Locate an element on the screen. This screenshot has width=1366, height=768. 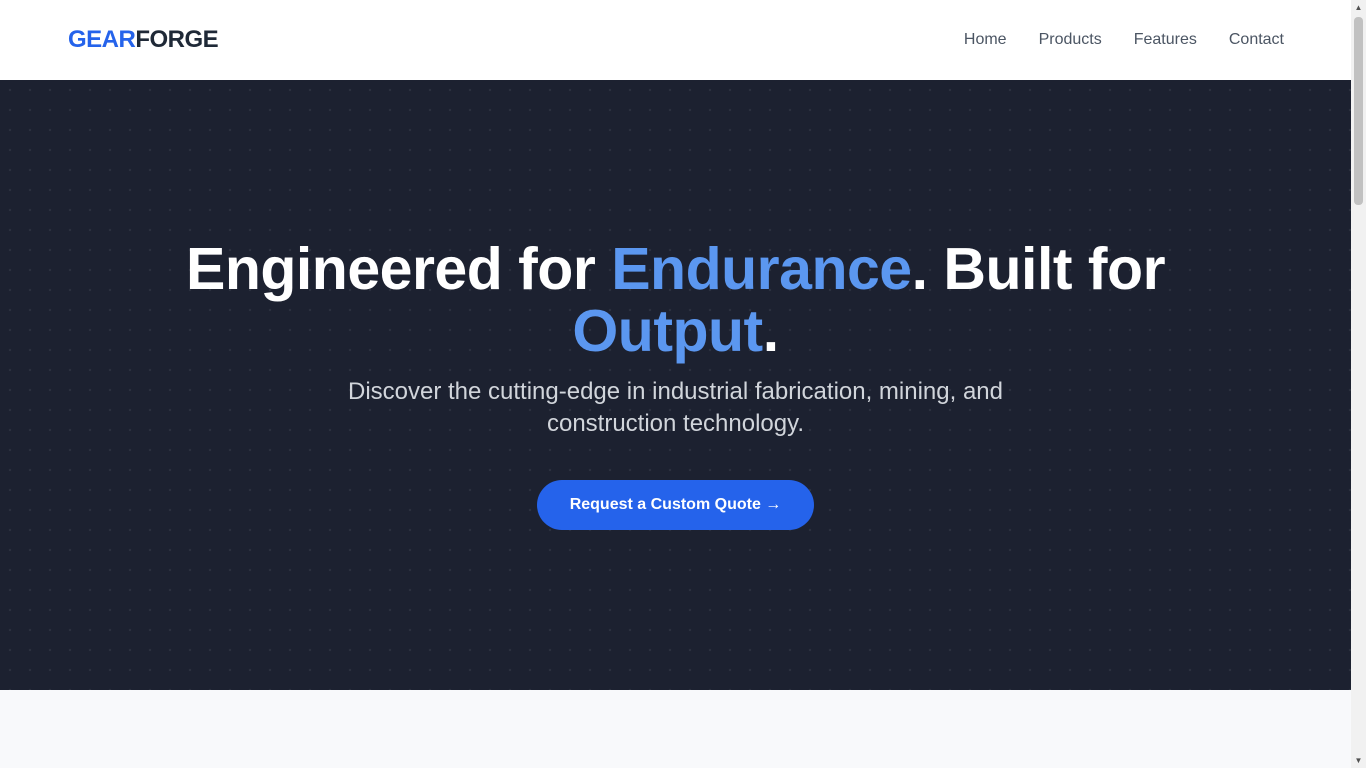
page-scrollbar: ▲ ▼ is located at coordinates (1358, 384).